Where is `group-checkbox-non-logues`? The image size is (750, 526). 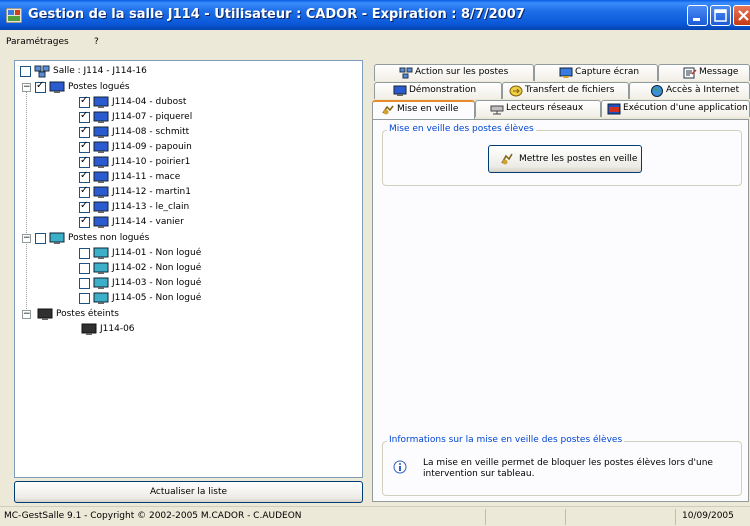 group-checkbox-non-logues is located at coordinates (40, 238).